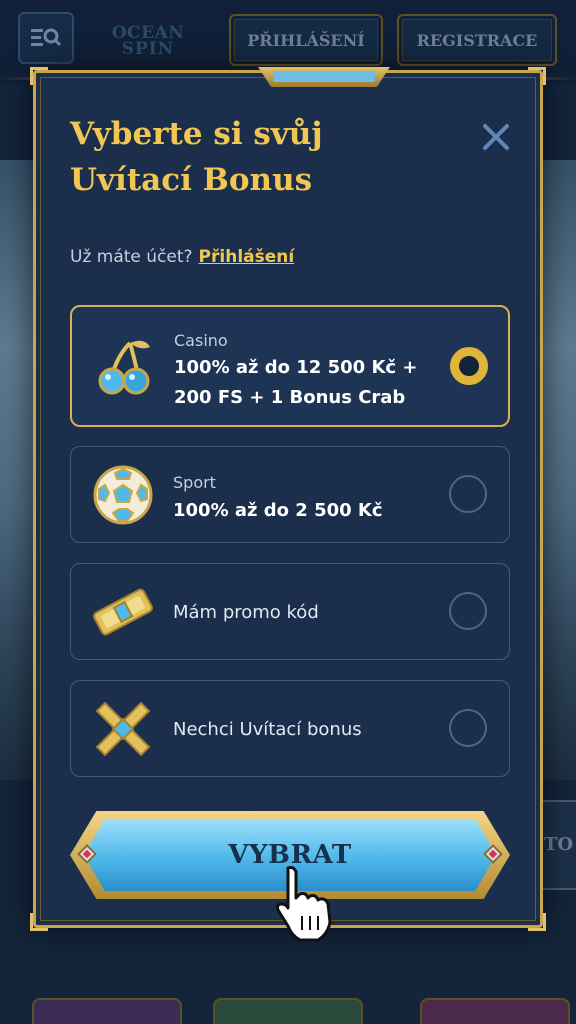 Image resolution: width=576 pixels, height=1024 pixels. Describe the element at coordinates (196, 157) in the screenshot. I see `modal-title: Vyberte si svůj Uvítací Bonus` at that location.